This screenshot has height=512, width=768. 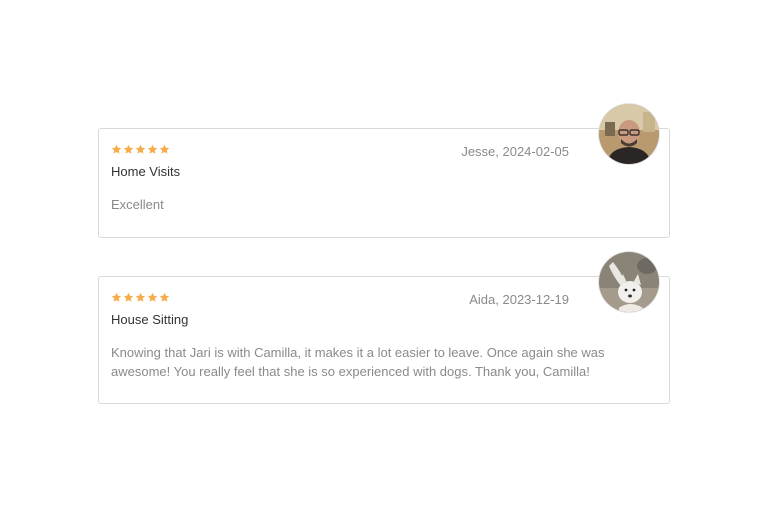 What do you see at coordinates (150, 319) in the screenshot?
I see `review-service-title: House Sitting` at bounding box center [150, 319].